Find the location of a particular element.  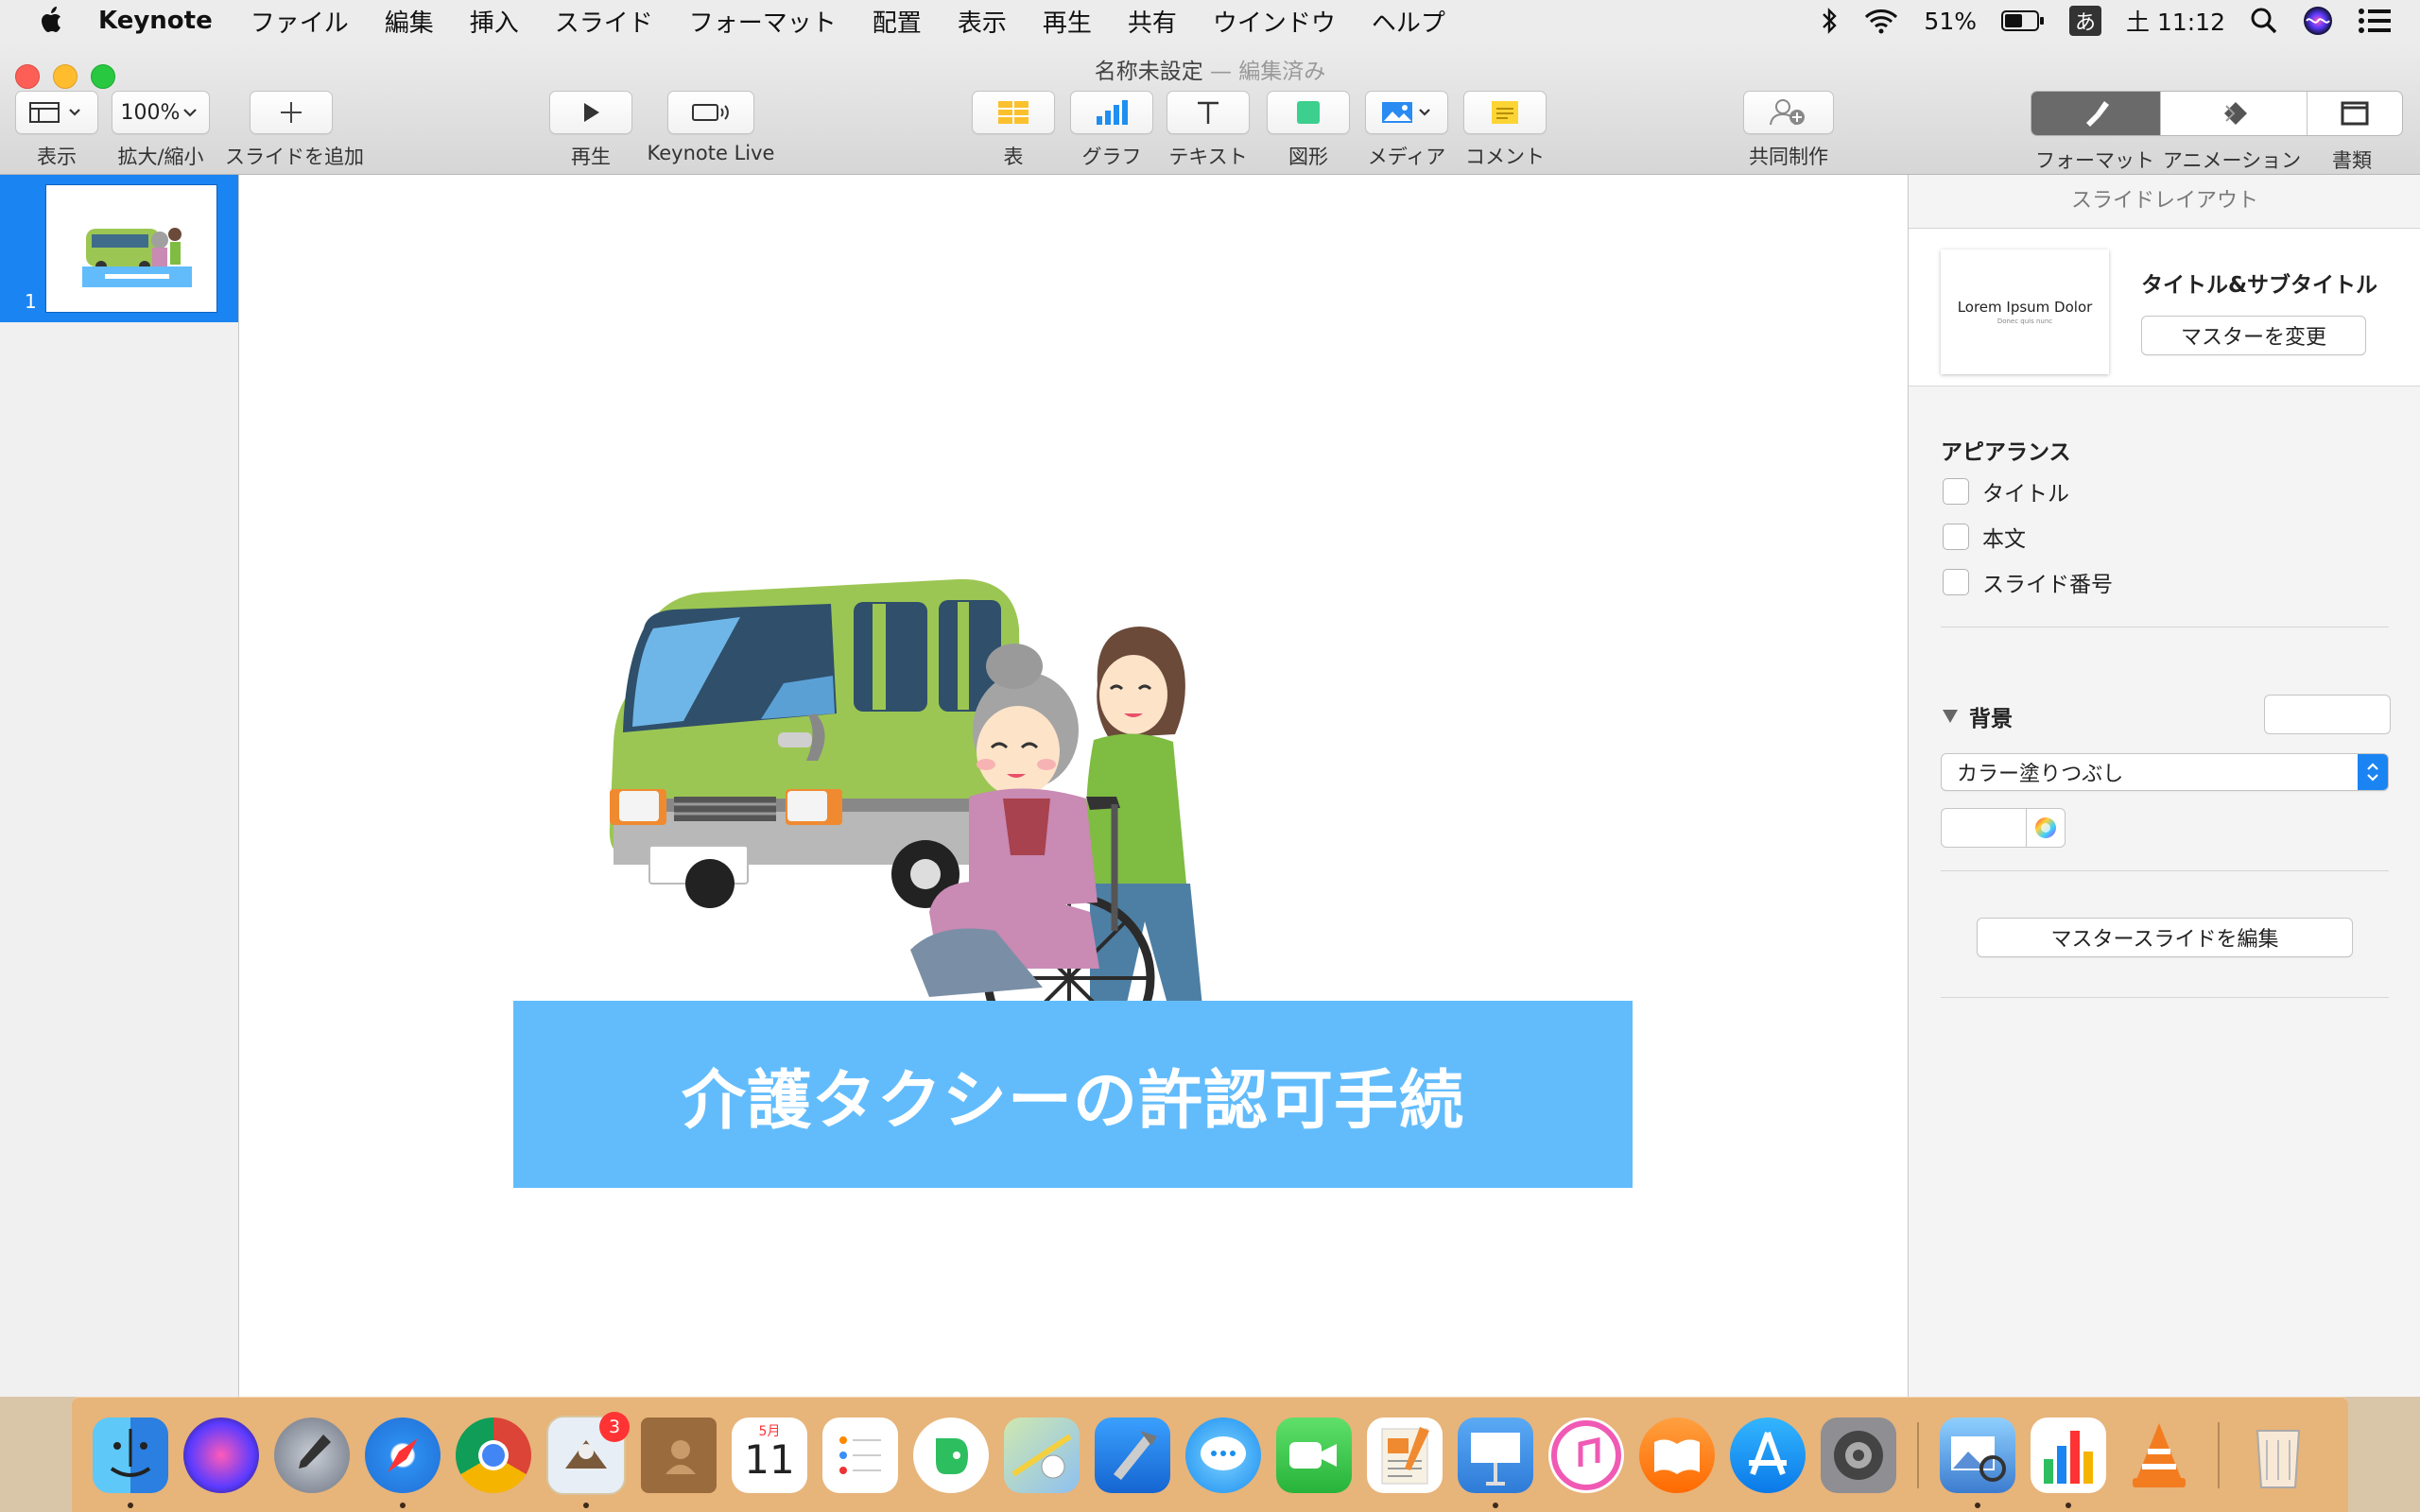

checkbox-slide-number: スライド番号 is located at coordinates (2028, 582).